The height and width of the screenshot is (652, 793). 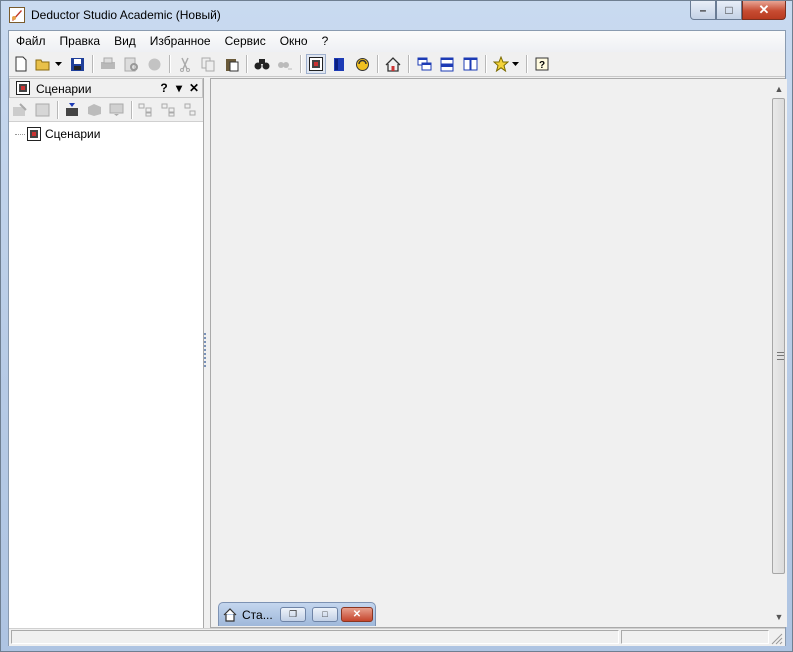 What do you see at coordinates (362, 64) in the screenshot?
I see `refresh-icon` at bounding box center [362, 64].